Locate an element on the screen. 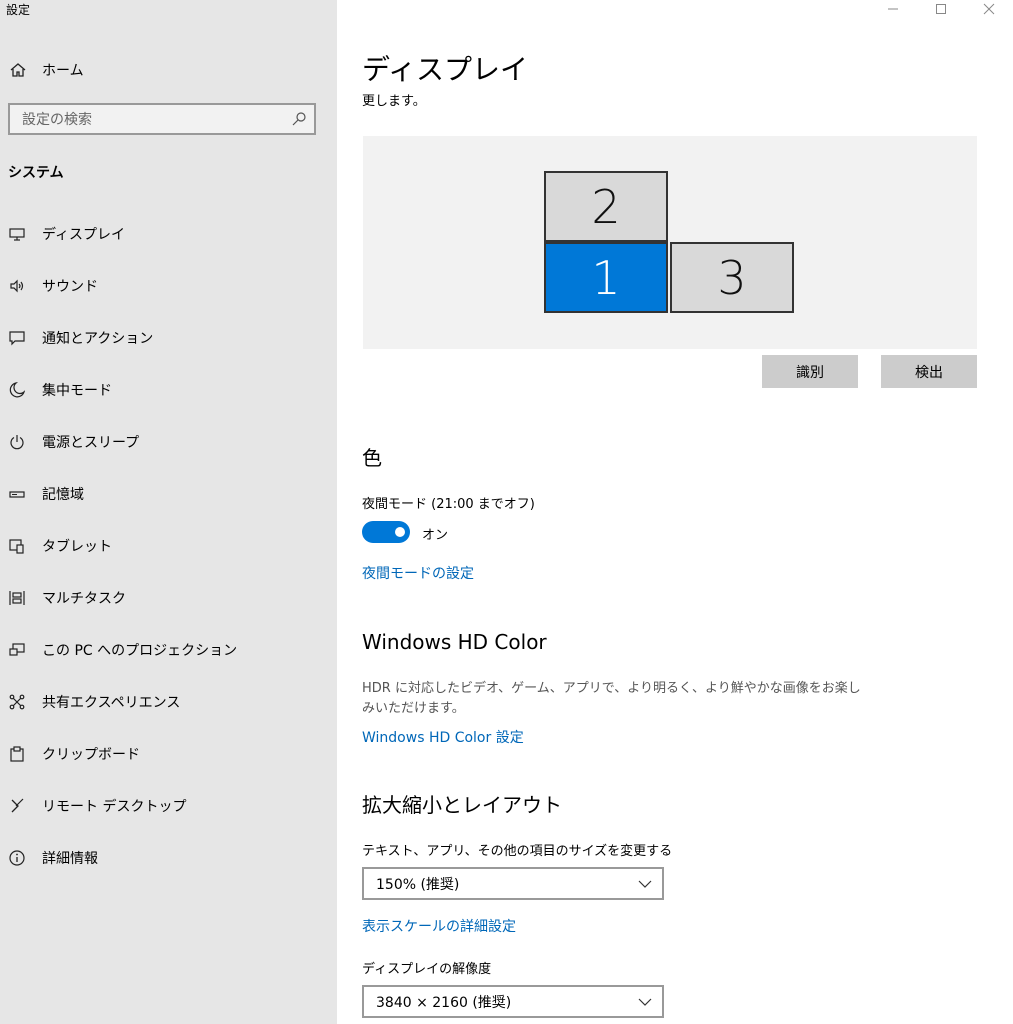 The image size is (1013, 1024). hdr-settings-link: Windows HD Color 設定 is located at coordinates (443, 737).